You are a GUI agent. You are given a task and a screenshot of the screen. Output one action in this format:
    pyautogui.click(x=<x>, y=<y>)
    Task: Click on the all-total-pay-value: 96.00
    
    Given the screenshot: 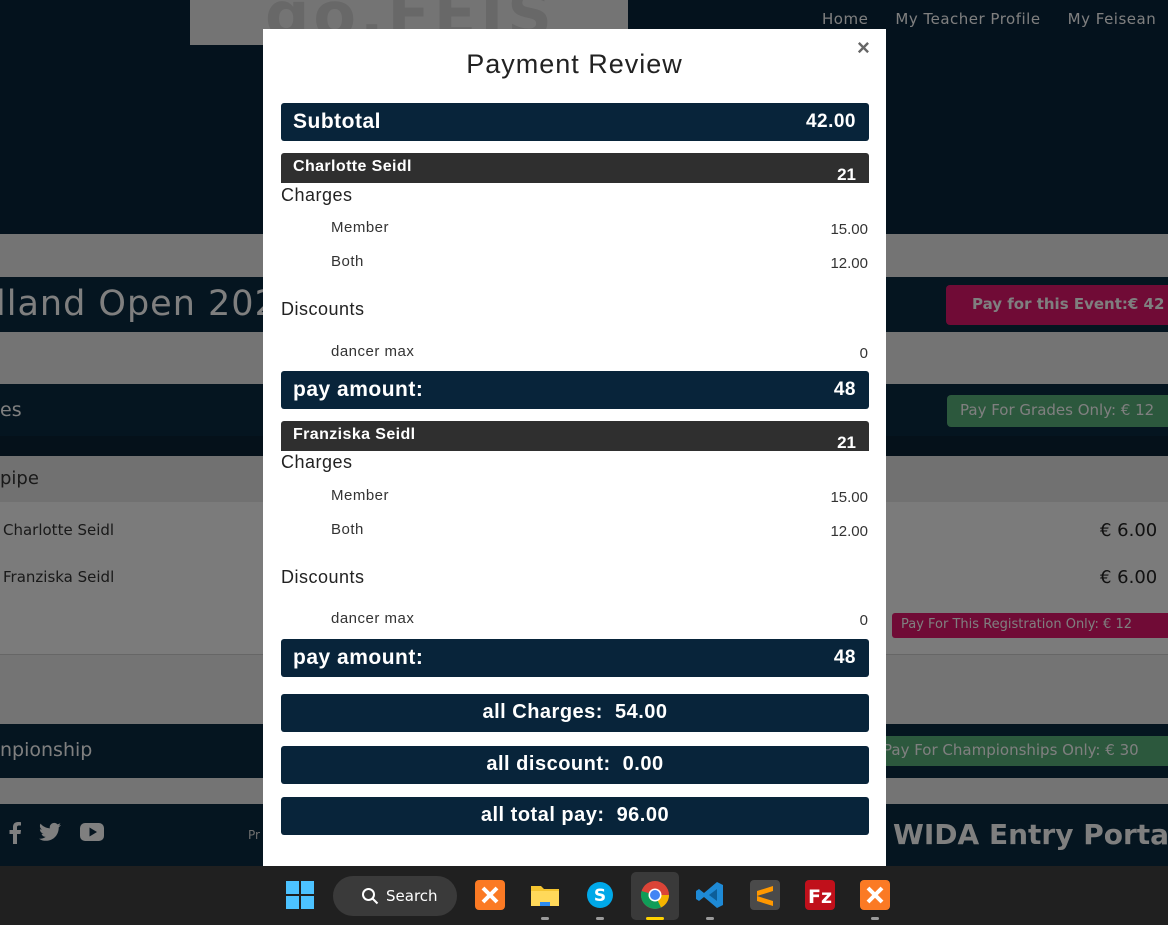 What is the action you would take?
    pyautogui.click(x=643, y=815)
    